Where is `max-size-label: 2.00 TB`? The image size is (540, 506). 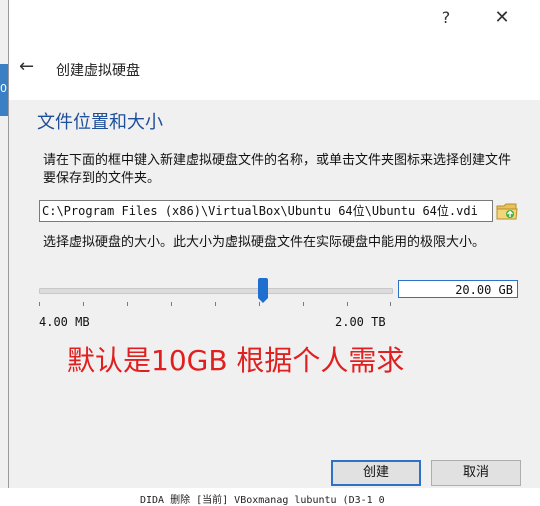
max-size-label: 2.00 TB is located at coordinates (360, 322).